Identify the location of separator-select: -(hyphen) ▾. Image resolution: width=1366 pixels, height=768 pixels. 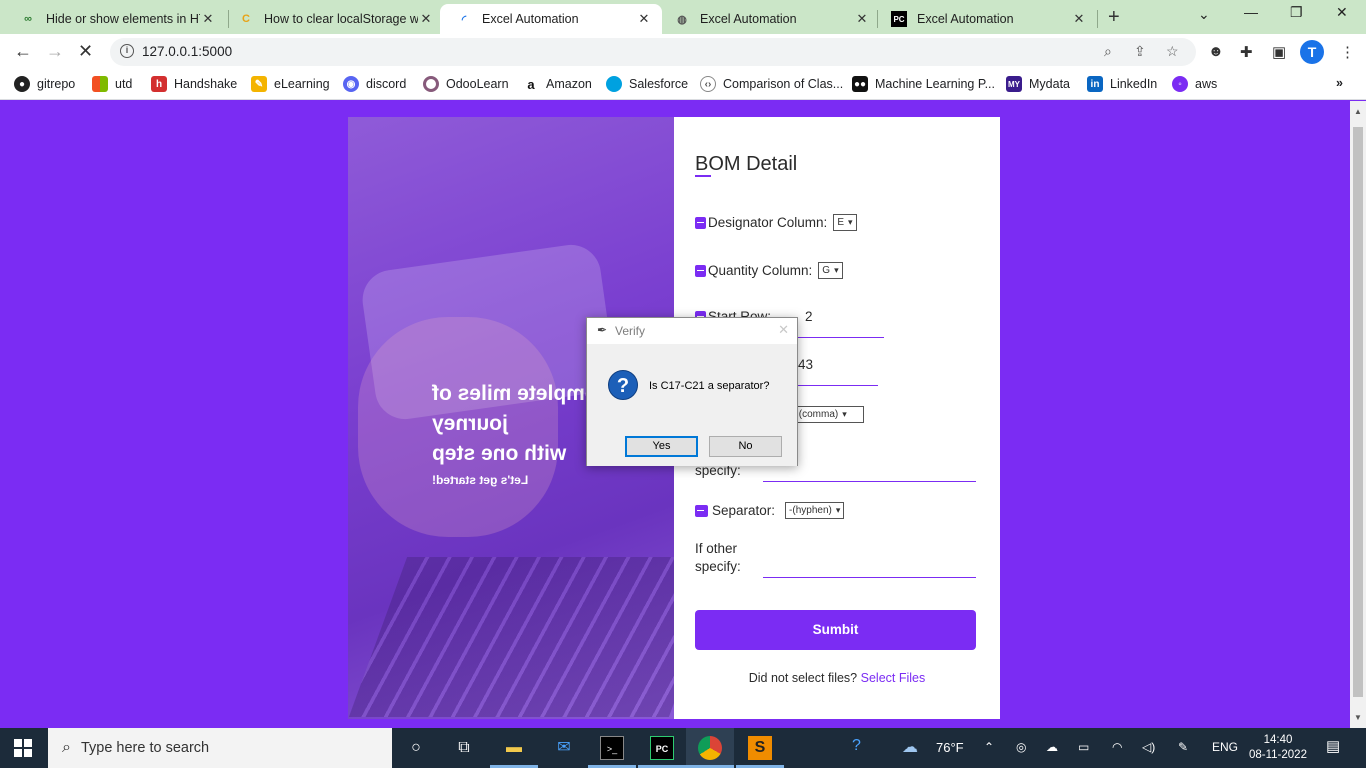
(815, 510).